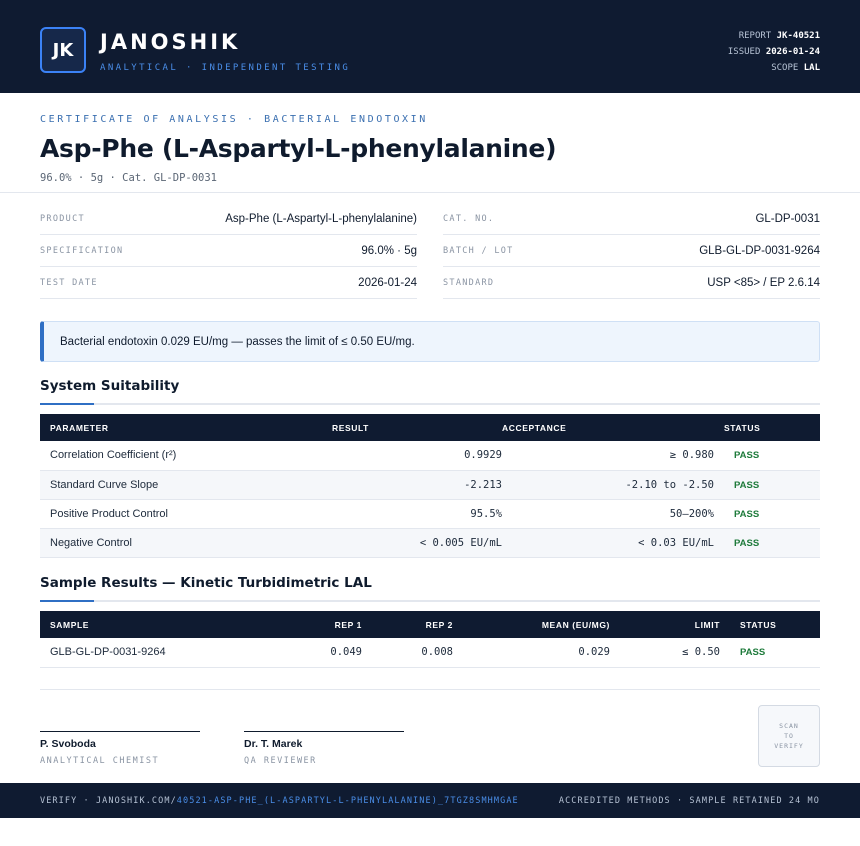 The image size is (860, 846). I want to click on acceptance-cell: < 0.03 EU/mL, so click(608, 543).